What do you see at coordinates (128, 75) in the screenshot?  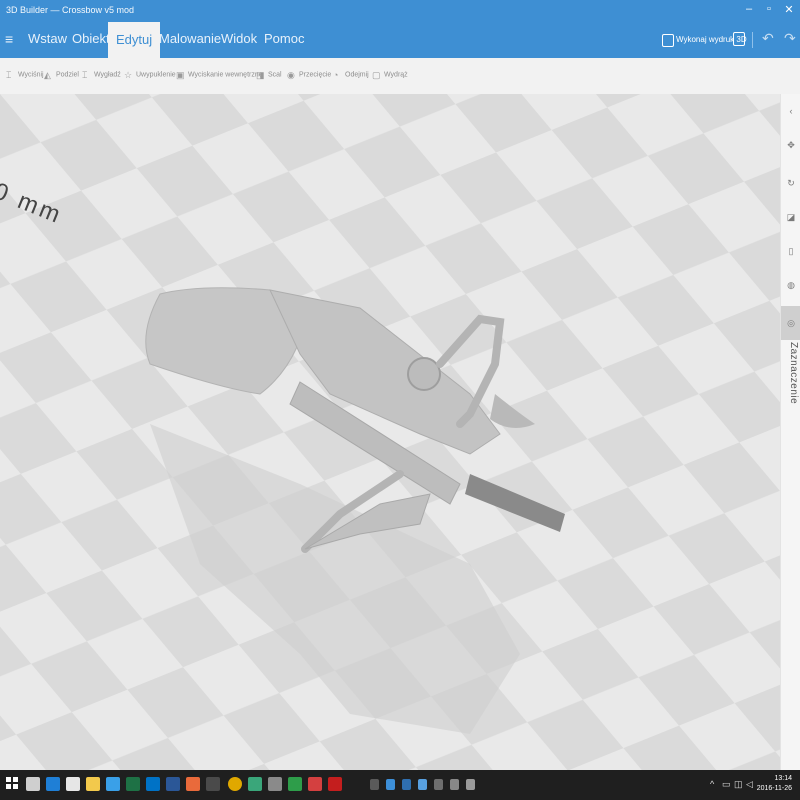 I see `emboss-icon: ☆` at bounding box center [128, 75].